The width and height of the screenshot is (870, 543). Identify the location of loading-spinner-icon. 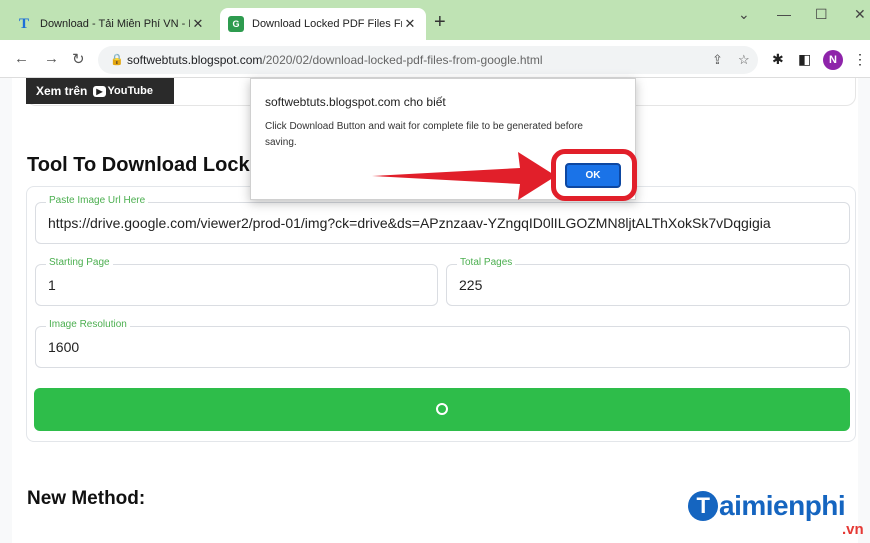
(442, 409).